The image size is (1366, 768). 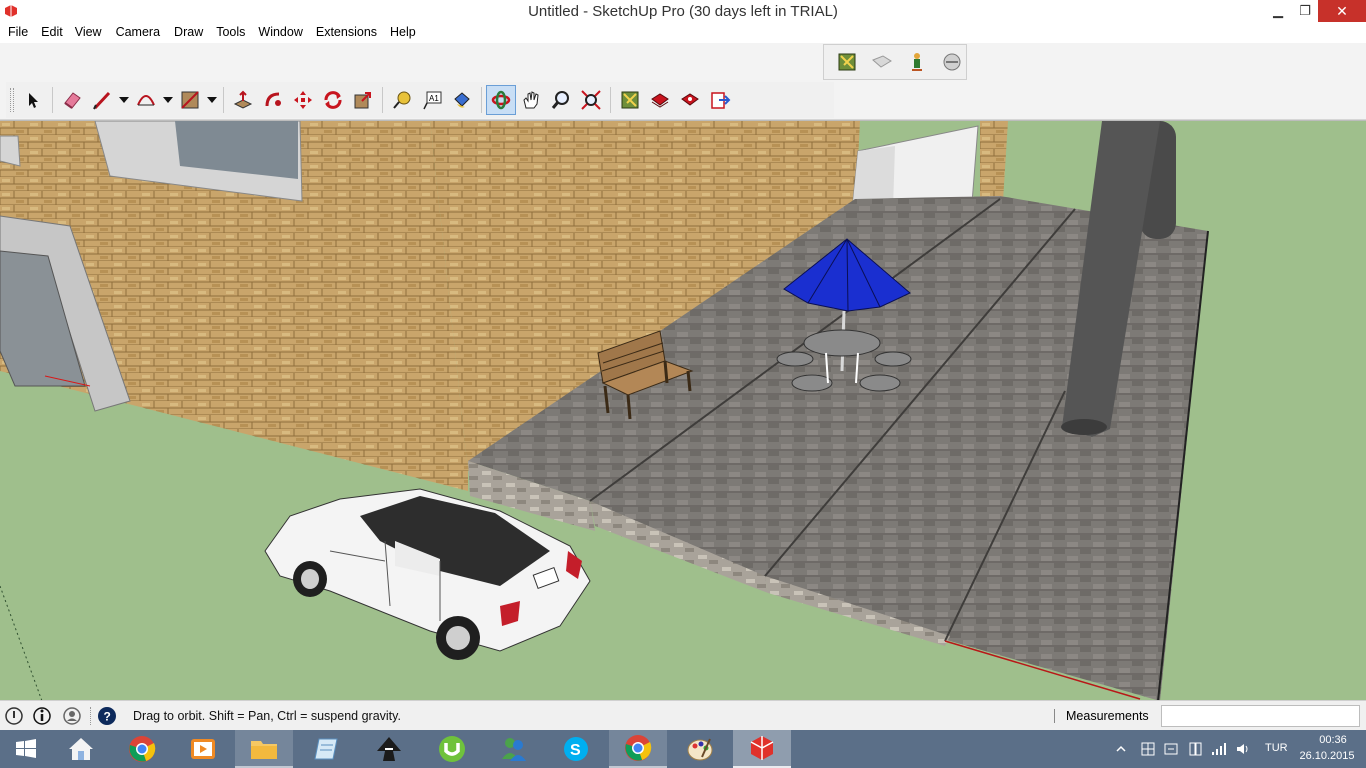 I want to click on zoom-extents-icon, so click(x=591, y=100).